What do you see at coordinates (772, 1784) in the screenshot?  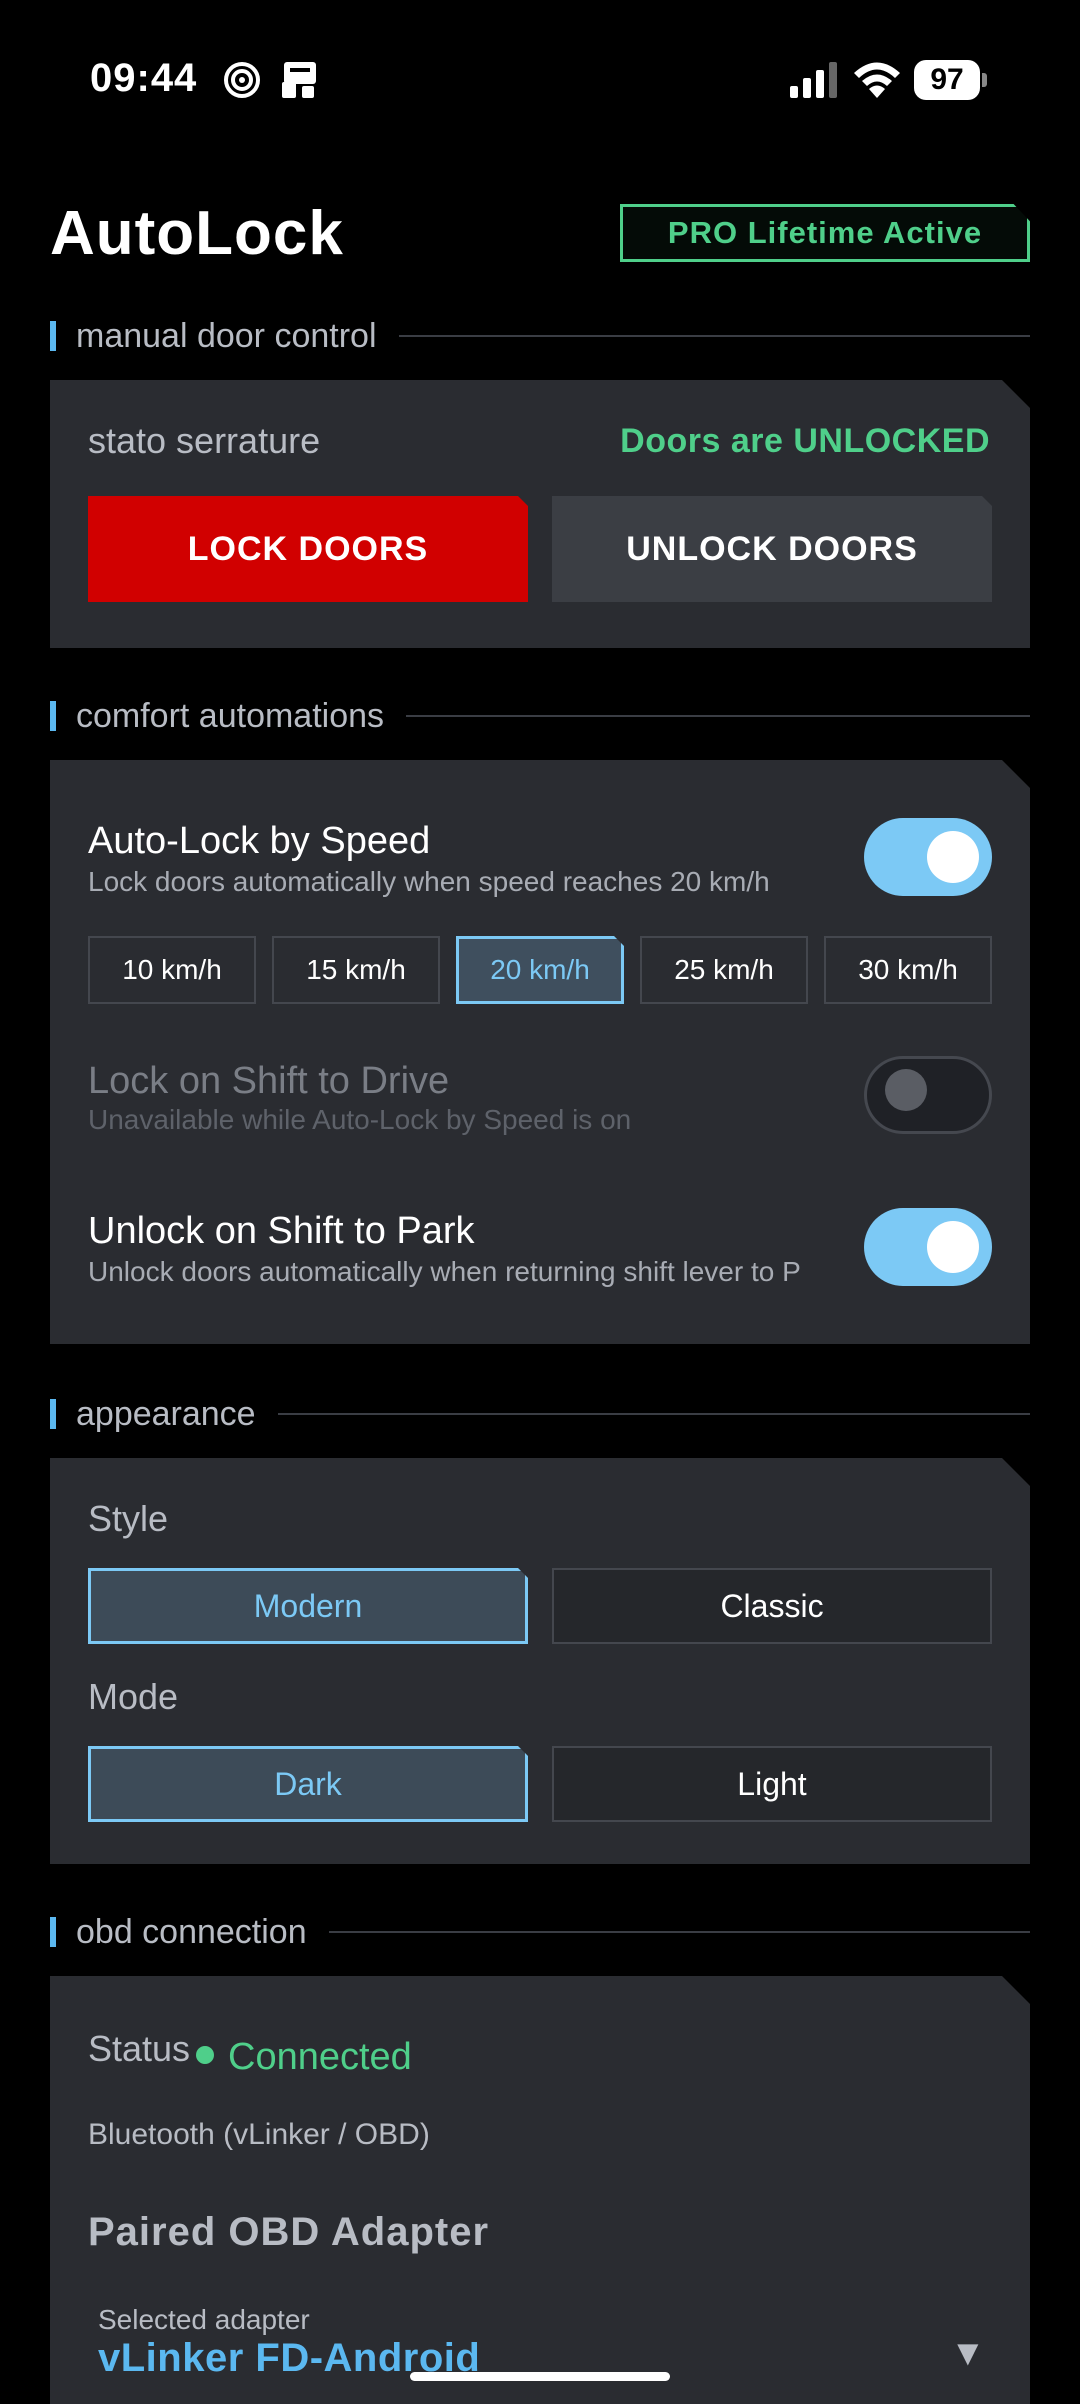 I see `mode-option-light: Light` at bounding box center [772, 1784].